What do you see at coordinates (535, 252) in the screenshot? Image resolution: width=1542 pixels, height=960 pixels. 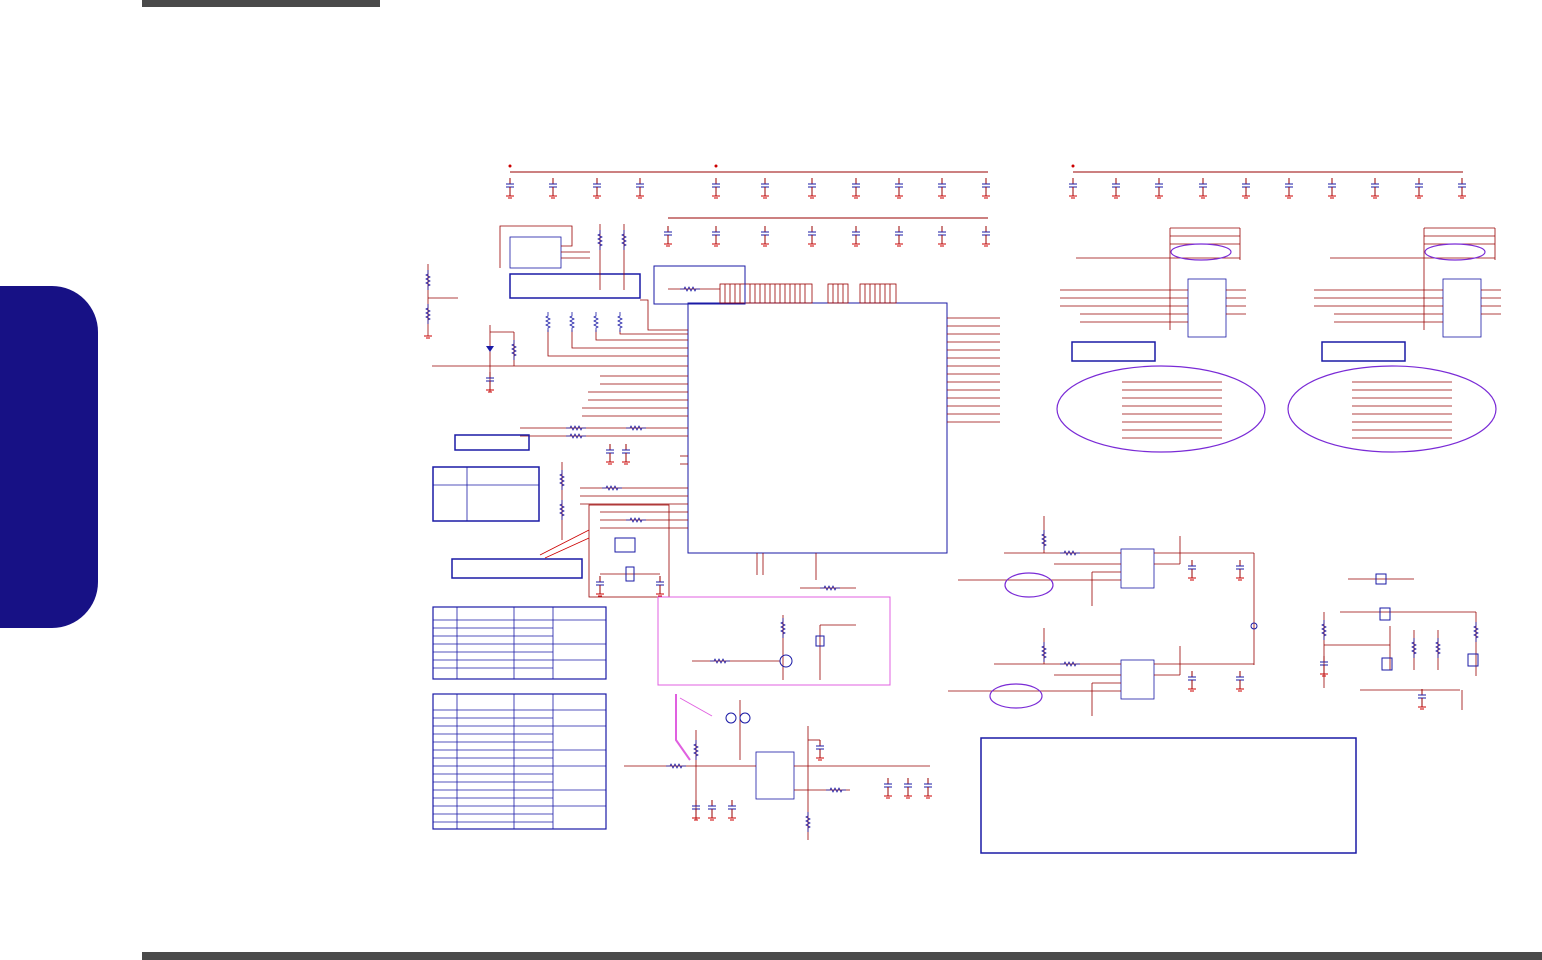 I see `regulator-ic` at bounding box center [535, 252].